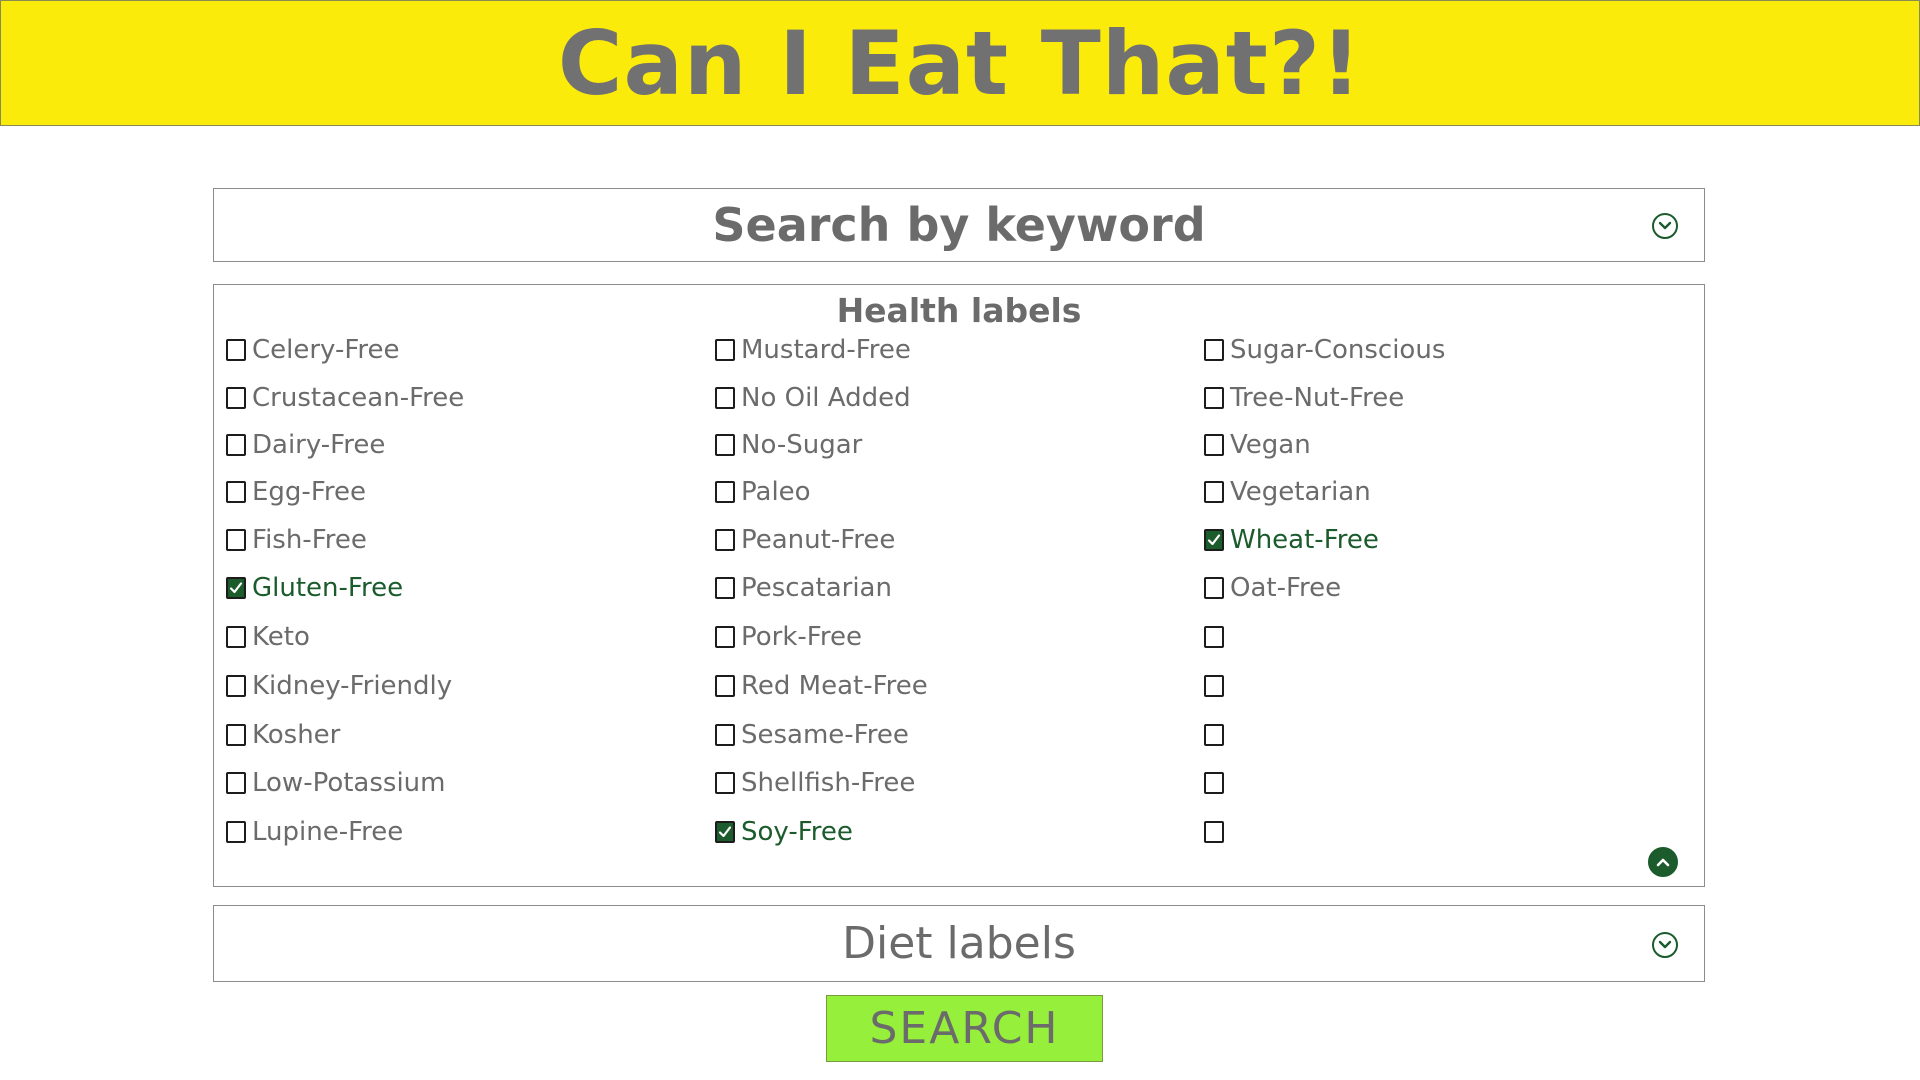  I want to click on health-option-vegetarian: Vegetarian, so click(1287, 492).